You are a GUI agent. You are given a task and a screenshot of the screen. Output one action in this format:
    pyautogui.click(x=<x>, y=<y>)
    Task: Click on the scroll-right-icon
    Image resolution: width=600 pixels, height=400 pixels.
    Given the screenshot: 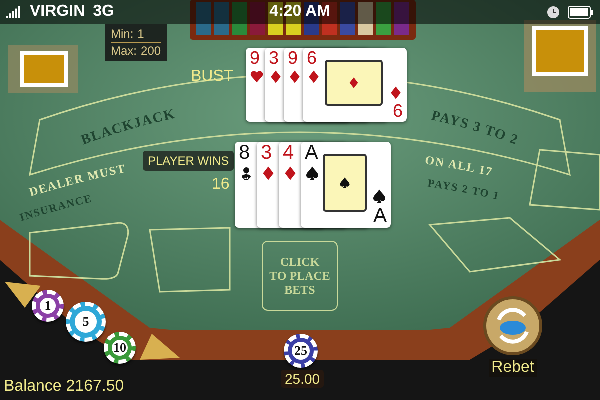 What is the action you would take?
    pyautogui.click(x=160, y=347)
    